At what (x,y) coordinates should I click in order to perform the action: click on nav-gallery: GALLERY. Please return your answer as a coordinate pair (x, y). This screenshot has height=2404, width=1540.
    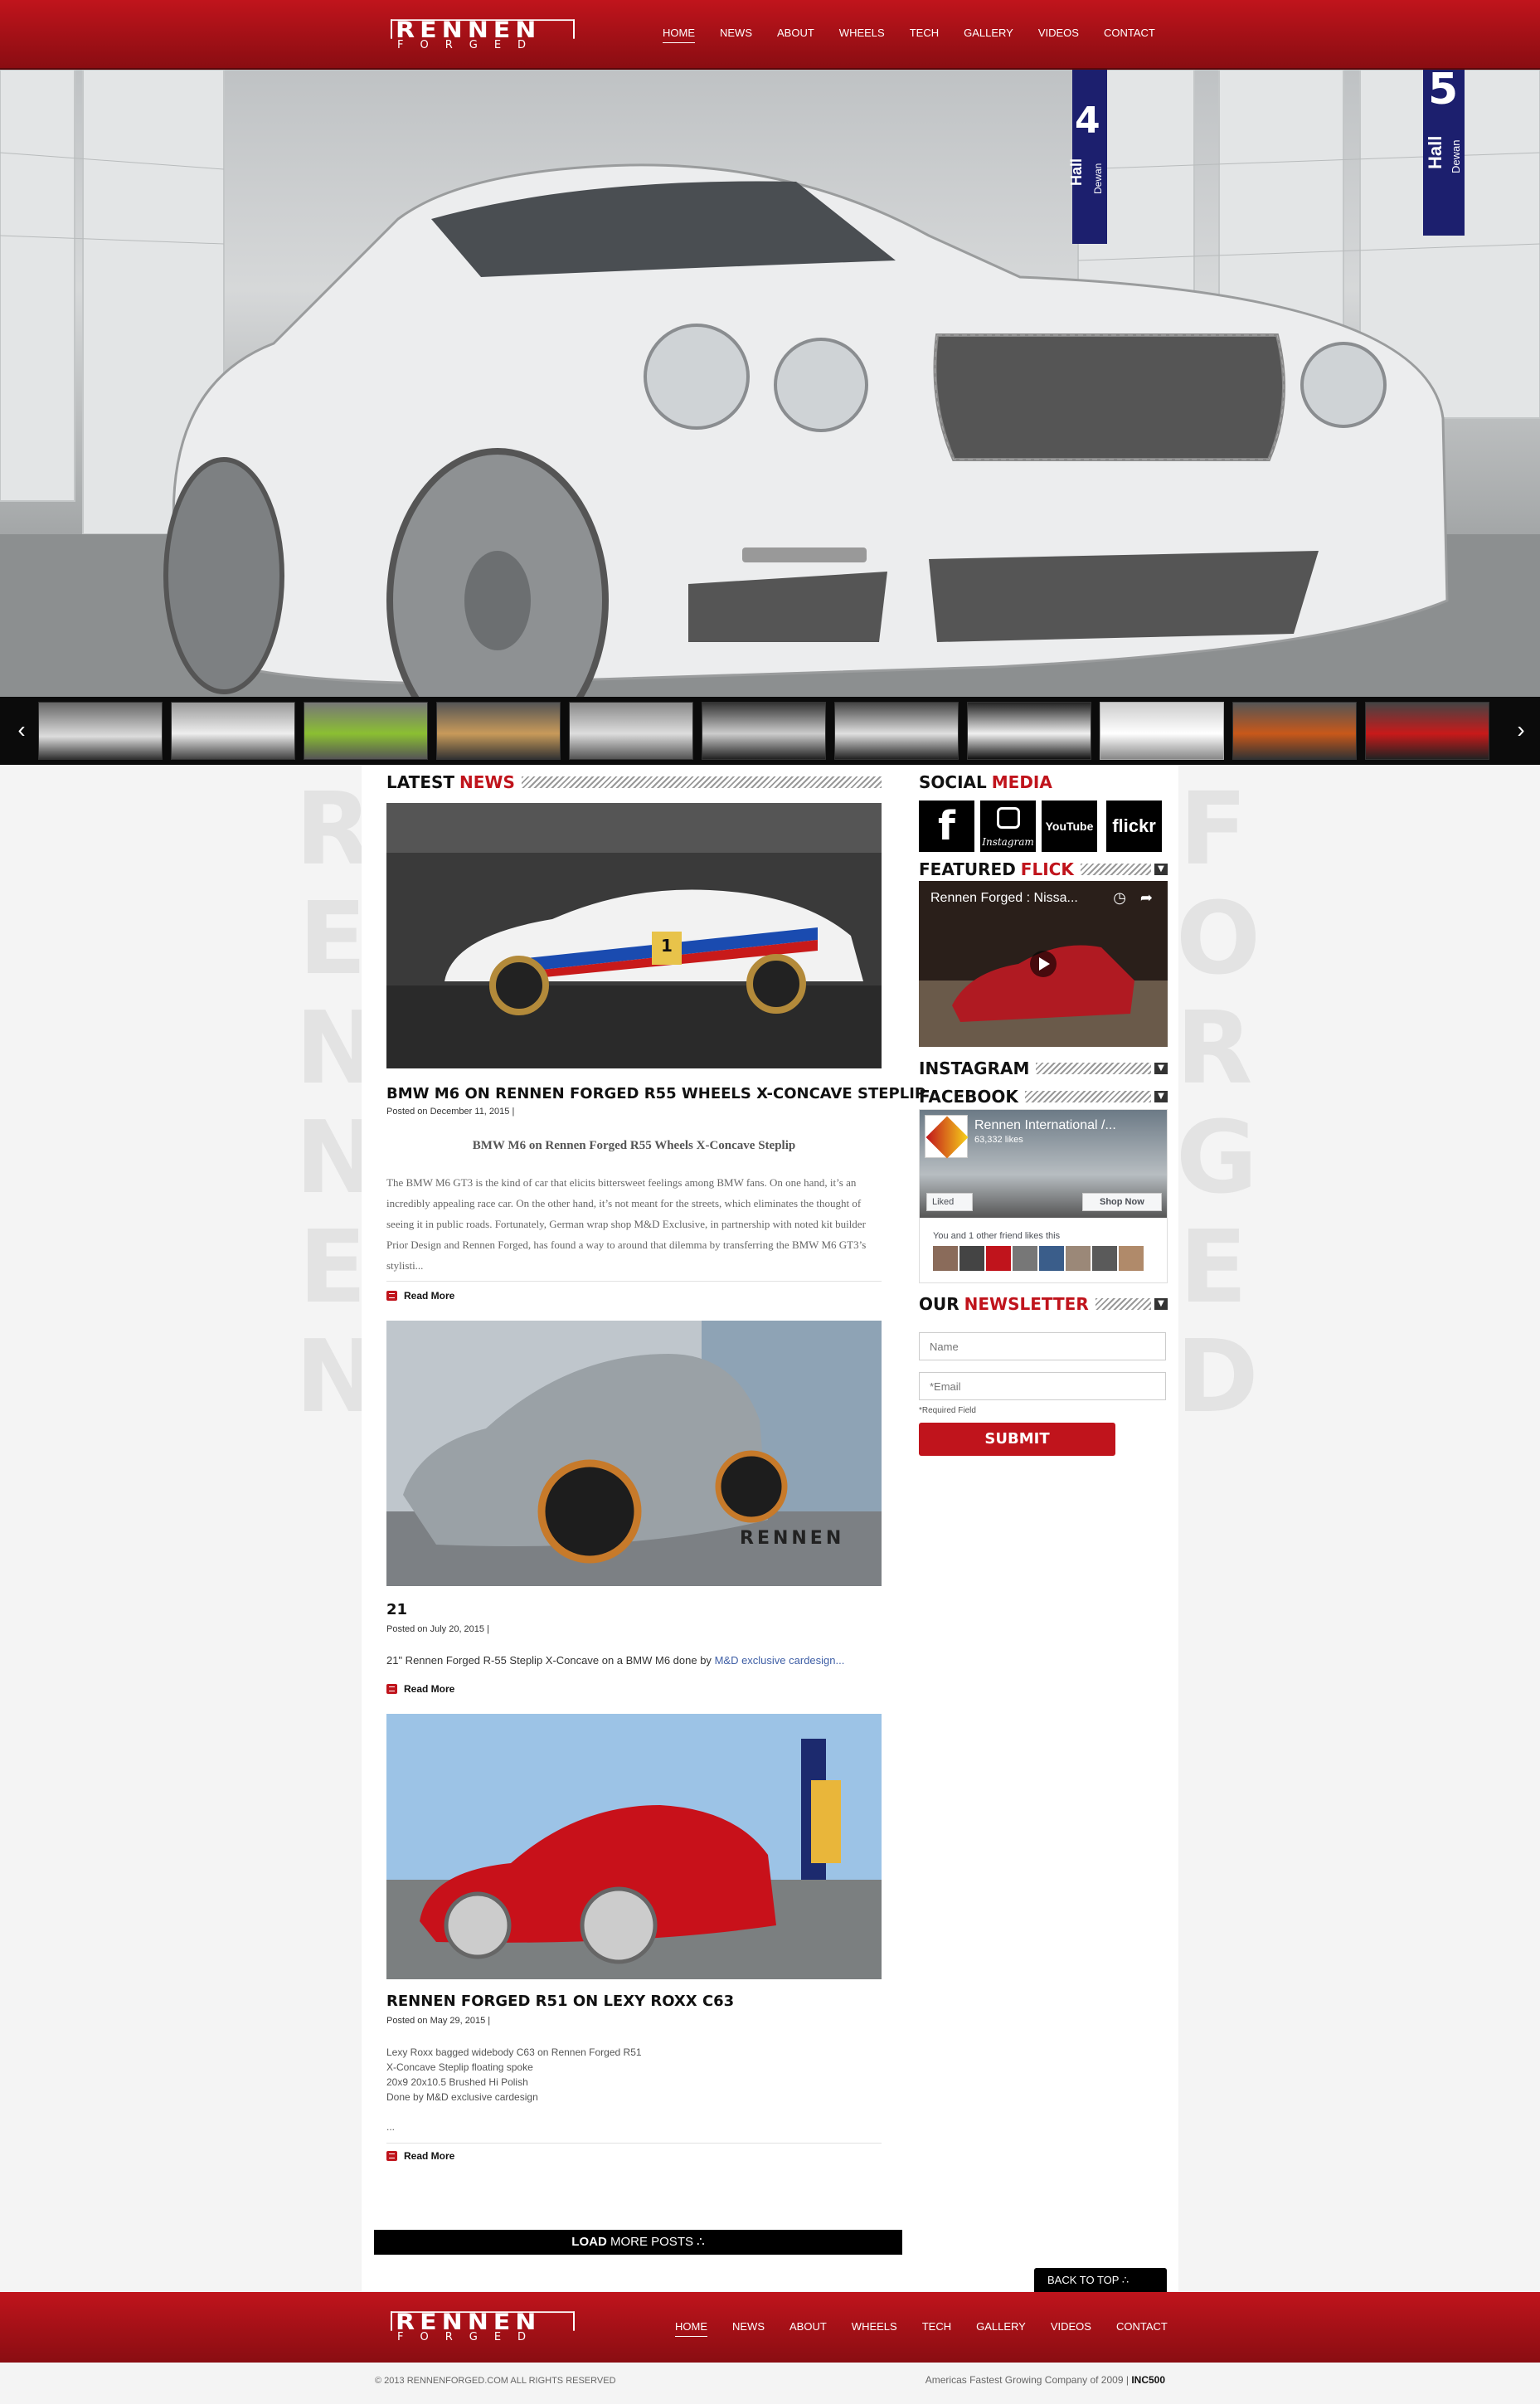
    Looking at the image, I should click on (988, 34).